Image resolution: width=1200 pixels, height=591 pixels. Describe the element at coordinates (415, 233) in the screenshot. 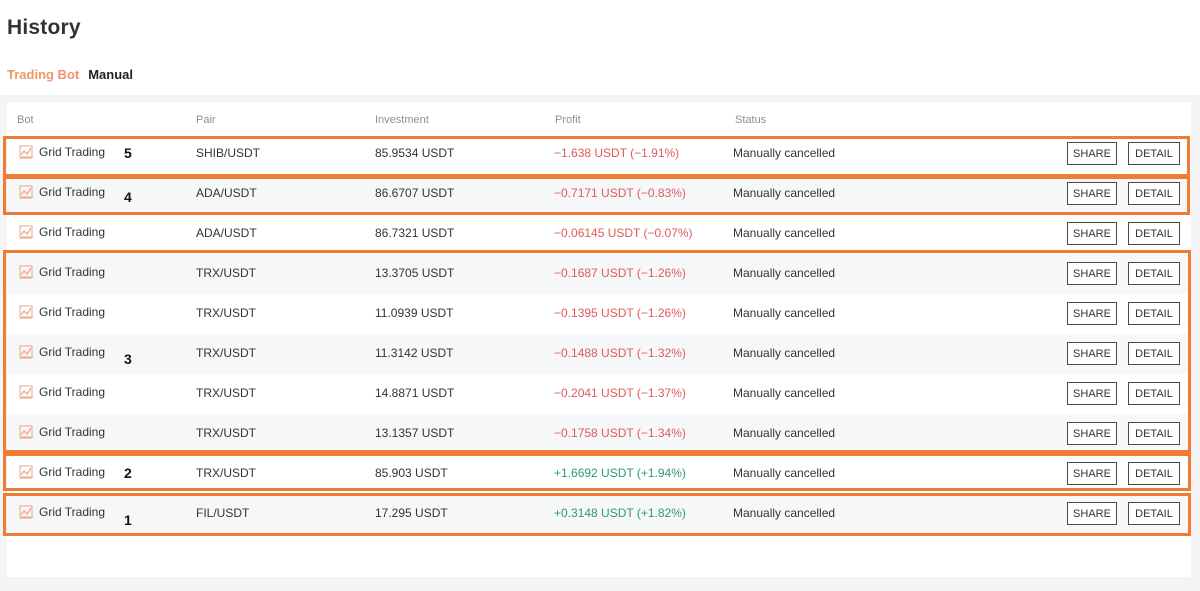

I see `investment-cell: 86.7321 USDT` at that location.